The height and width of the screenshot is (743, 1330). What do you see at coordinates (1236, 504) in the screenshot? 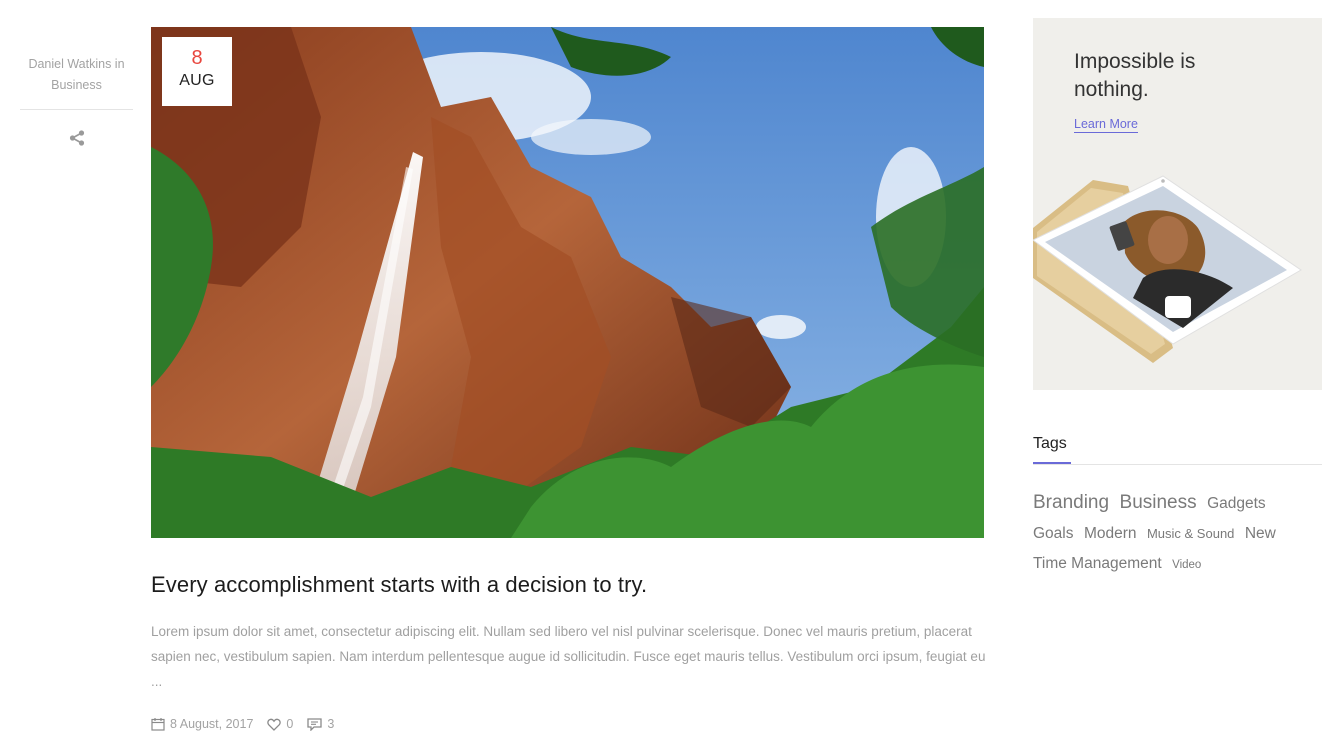
I see `tag-link: Gadgets` at bounding box center [1236, 504].